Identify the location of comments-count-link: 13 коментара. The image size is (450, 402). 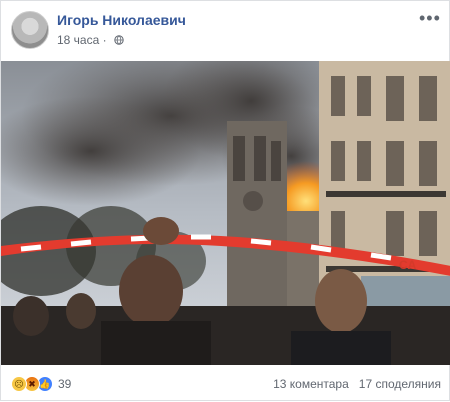
(311, 384).